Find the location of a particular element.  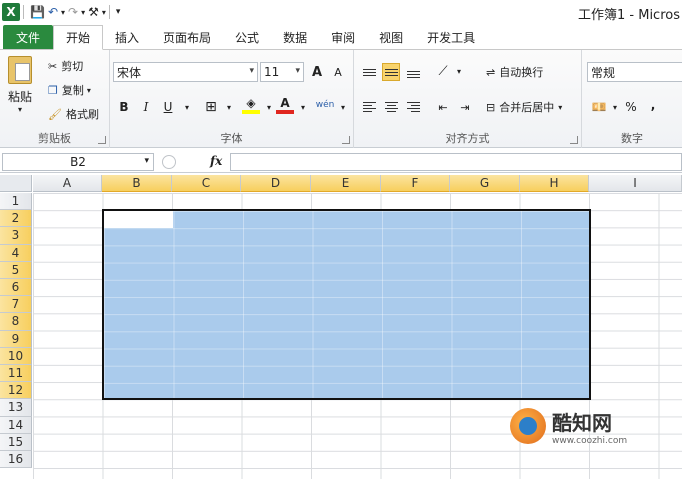

row-header-10: 10 is located at coordinates (16, 356).